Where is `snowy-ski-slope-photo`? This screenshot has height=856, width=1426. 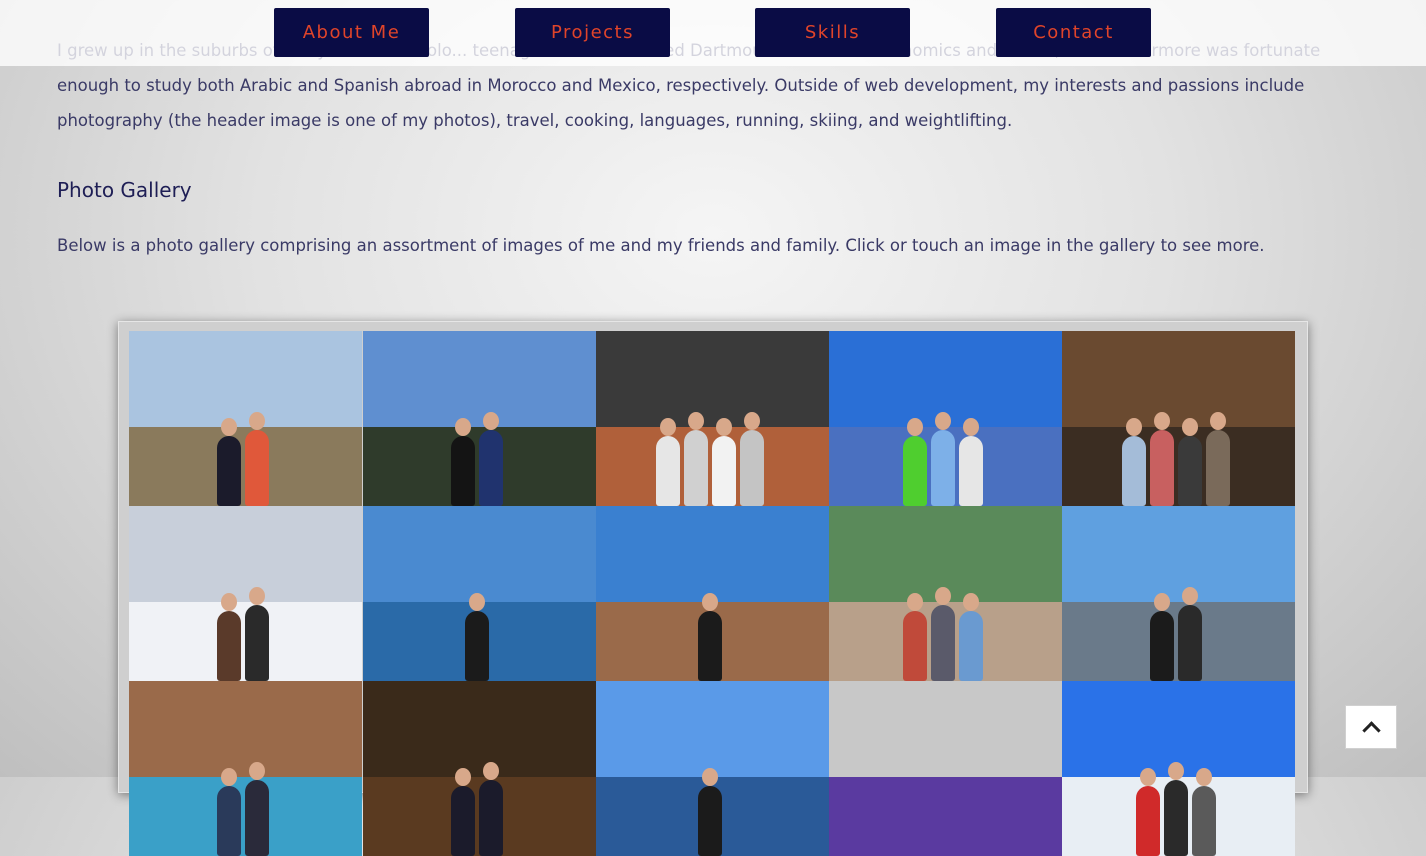 snowy-ski-slope-photo is located at coordinates (245, 593).